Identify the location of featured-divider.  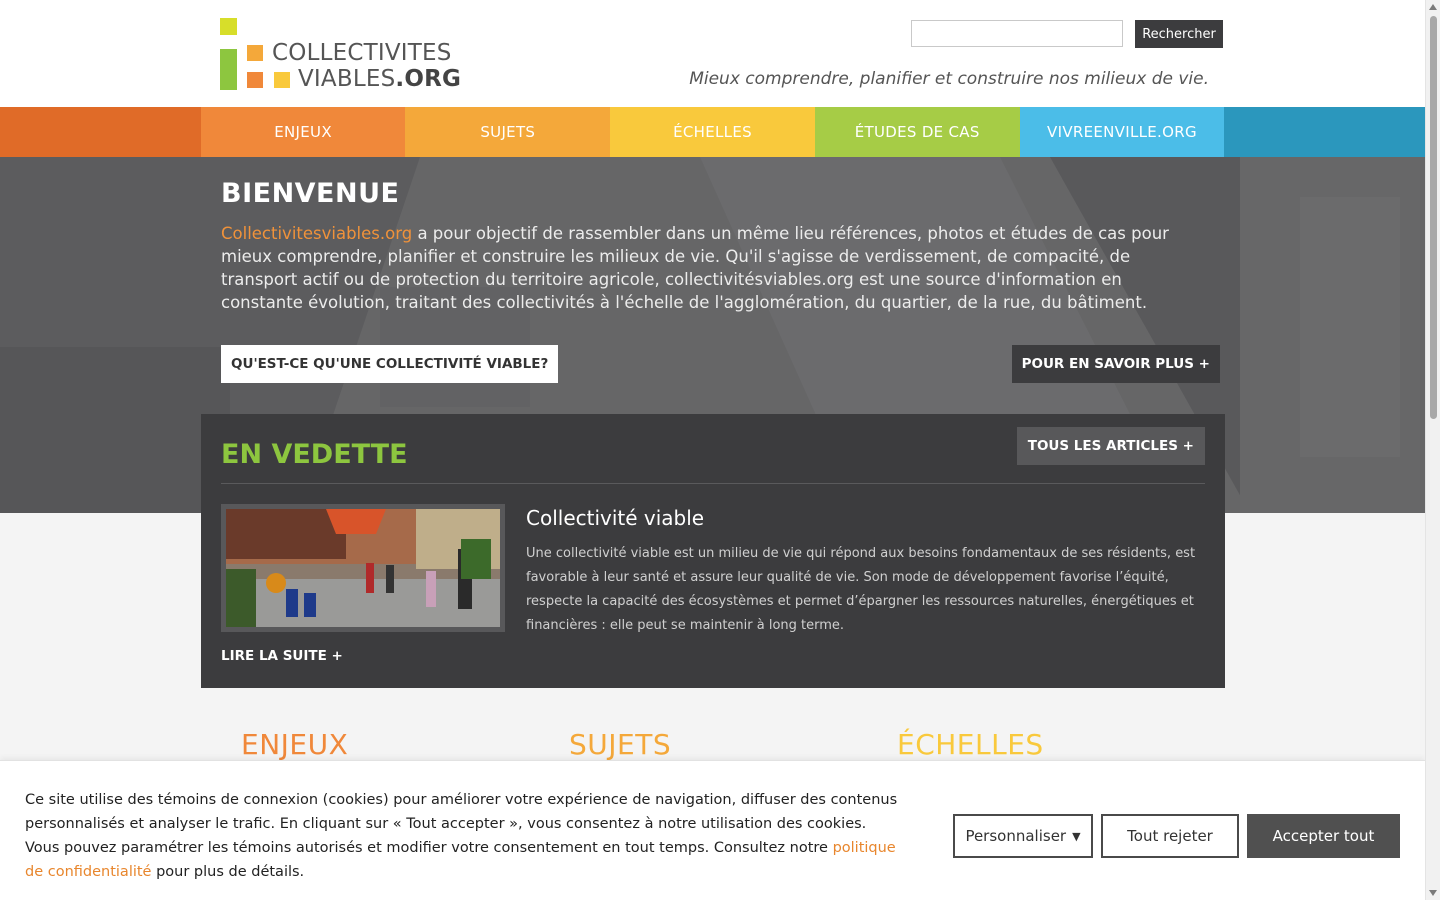
(713, 483).